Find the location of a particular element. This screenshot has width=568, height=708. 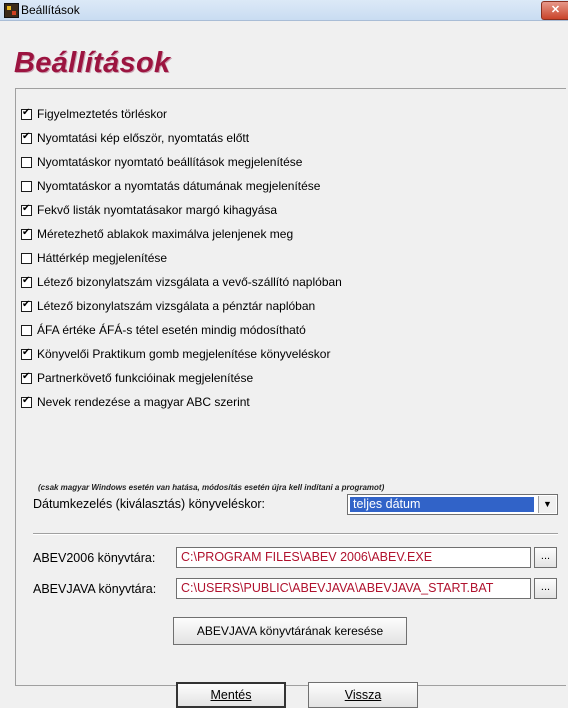

date-handling-value: teljes dátum is located at coordinates (442, 504).